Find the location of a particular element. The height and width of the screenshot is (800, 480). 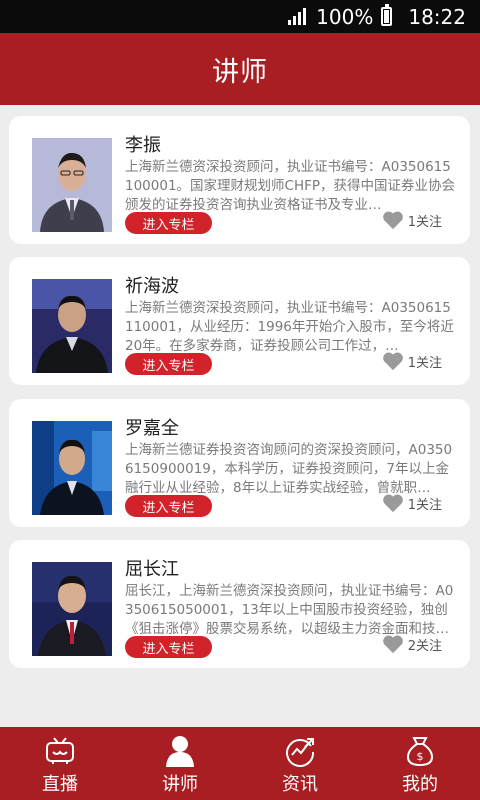

battery-percent: 100% is located at coordinates (345, 16).